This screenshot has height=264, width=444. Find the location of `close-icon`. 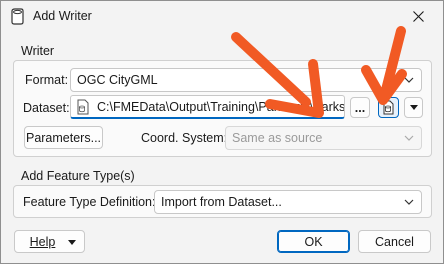

close-icon is located at coordinates (418, 16).